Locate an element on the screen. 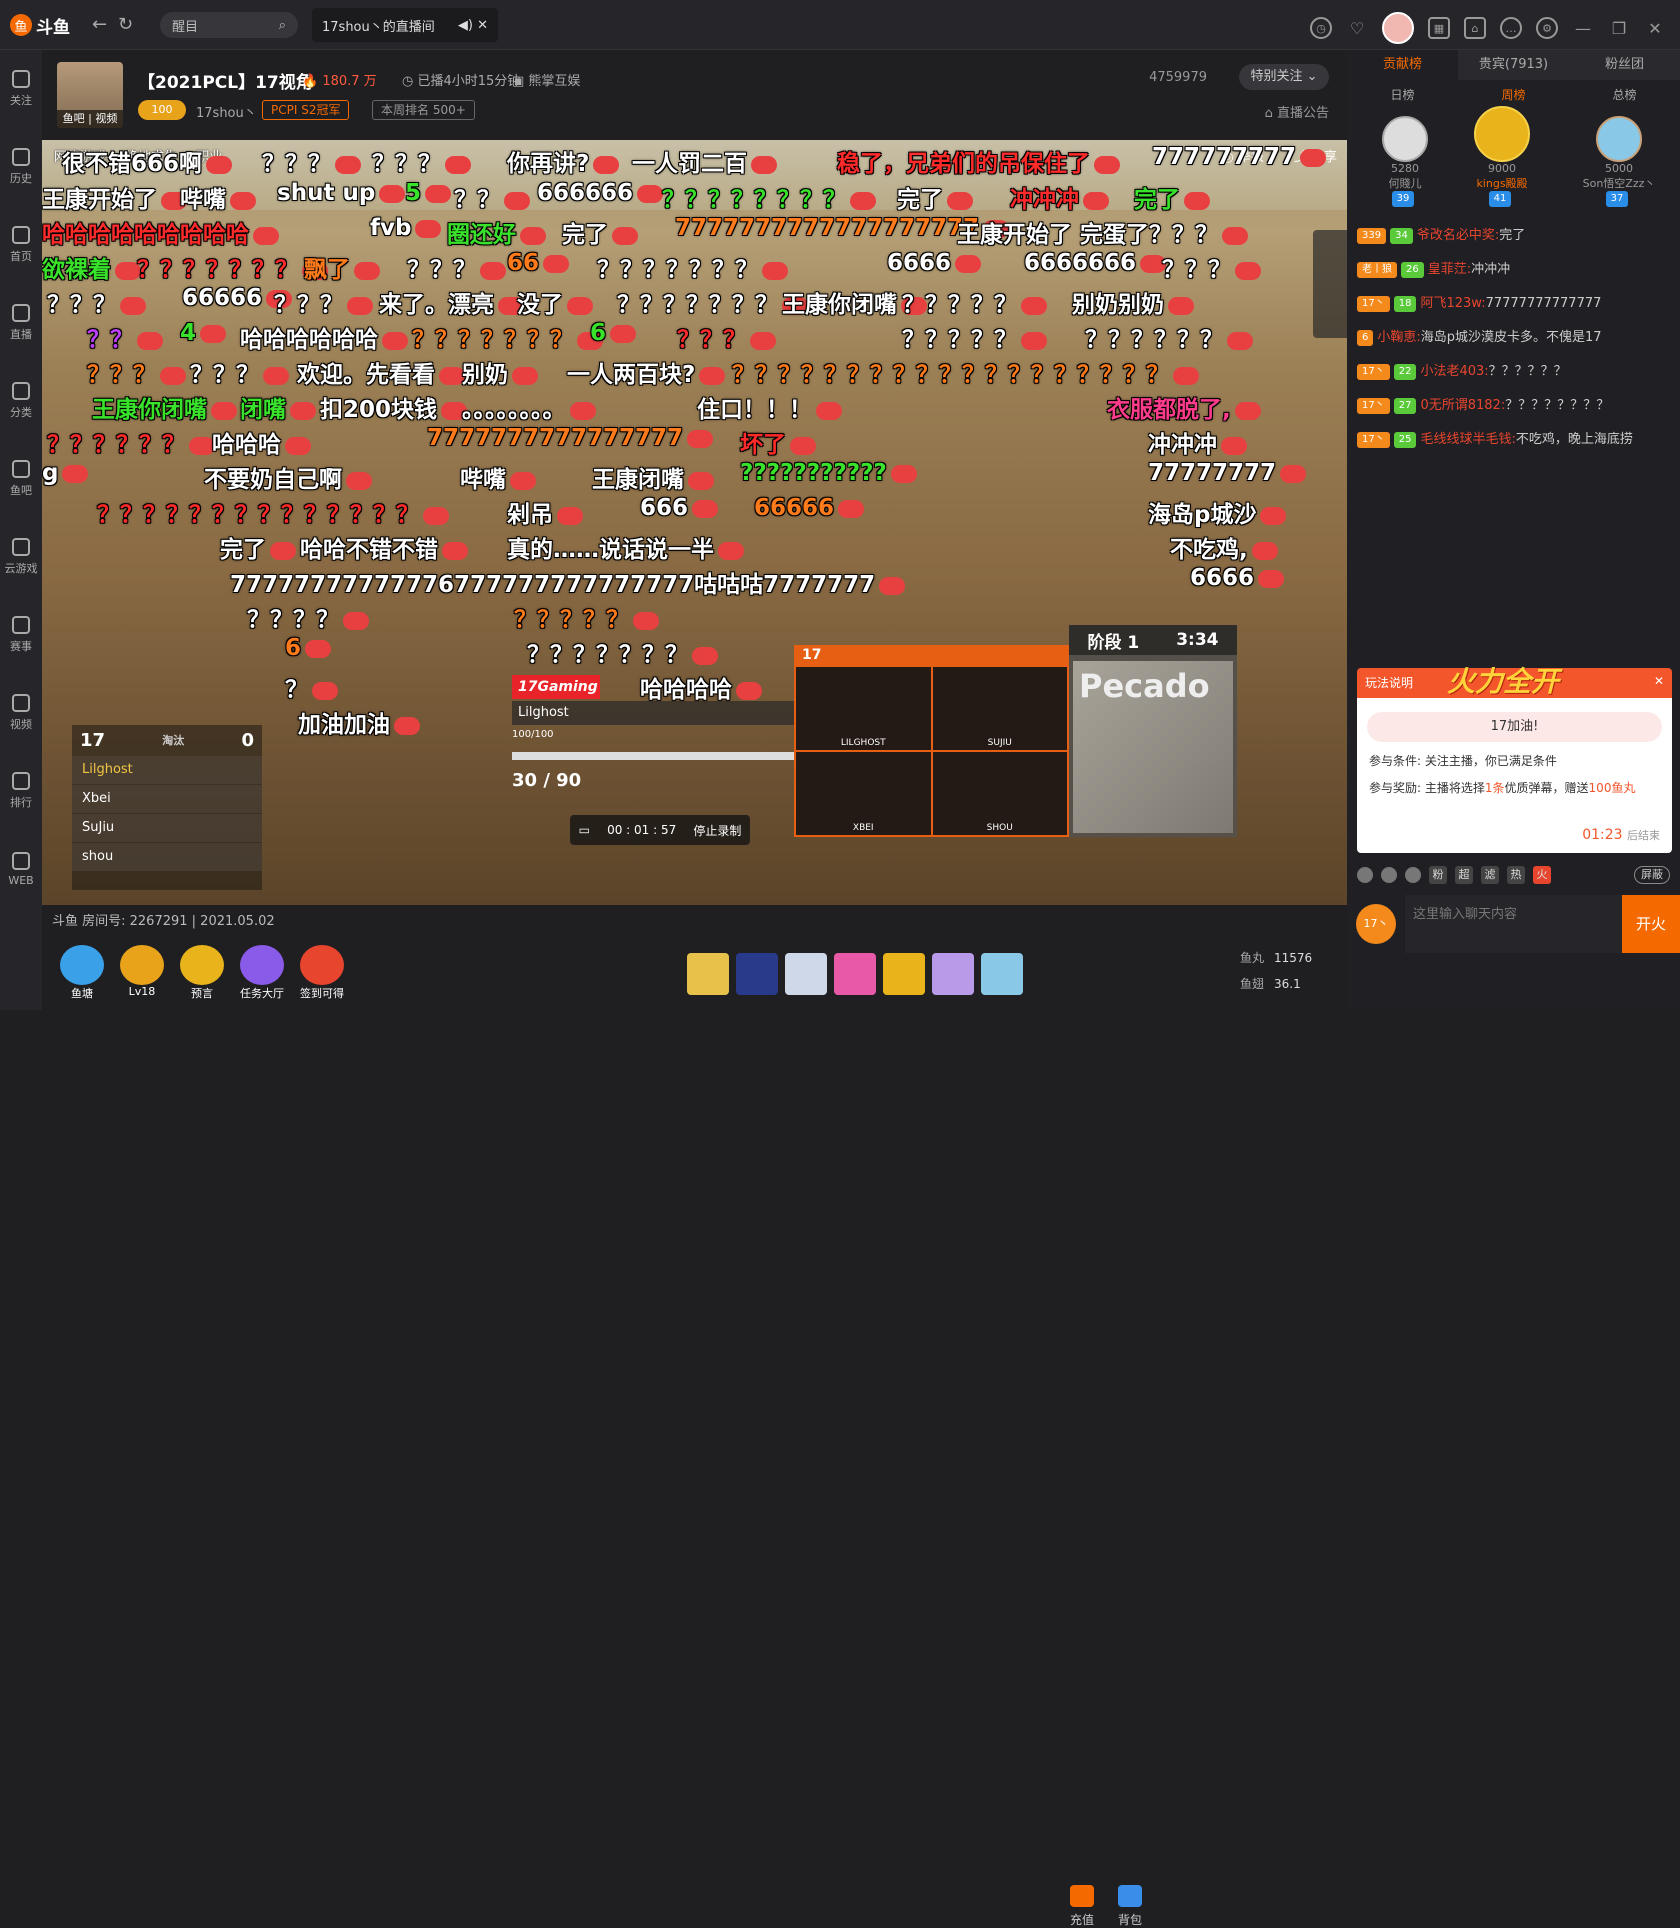 The width and height of the screenshot is (1680, 1928). chat-input: 这里输入聊天内容 is located at coordinates (1513, 924).